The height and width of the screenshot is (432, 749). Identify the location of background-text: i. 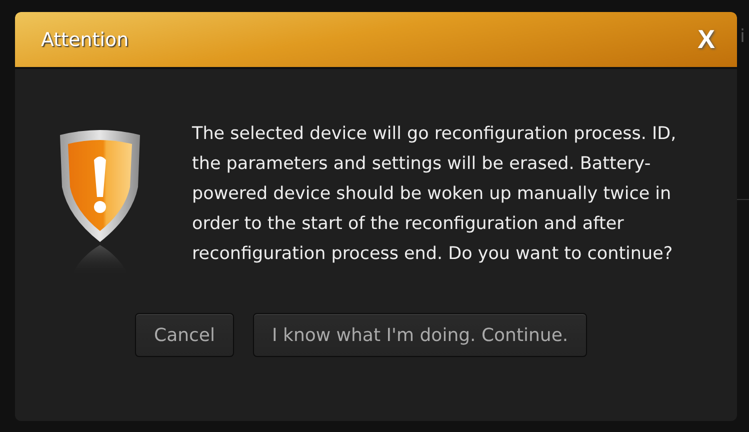
(743, 36).